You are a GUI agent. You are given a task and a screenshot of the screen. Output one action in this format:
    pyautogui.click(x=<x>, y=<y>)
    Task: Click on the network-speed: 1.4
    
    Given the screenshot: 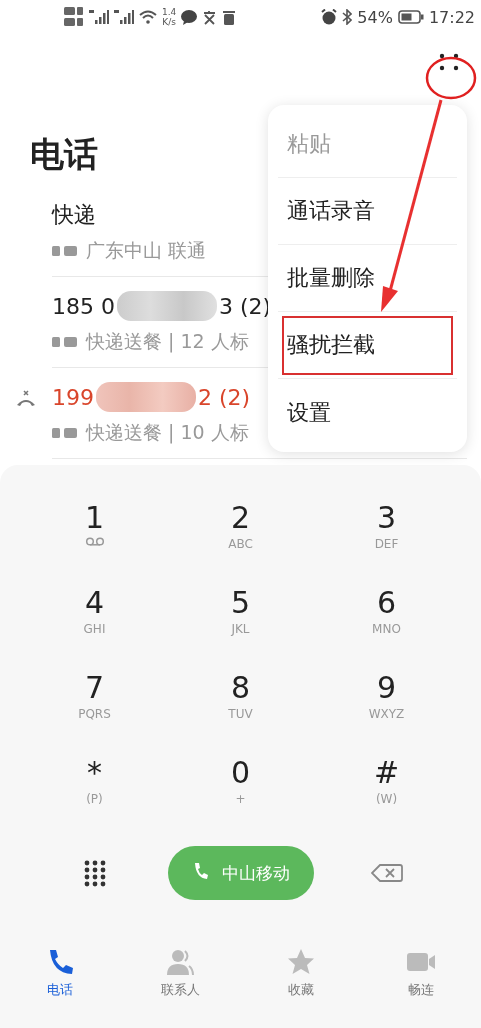 What is the action you would take?
    pyautogui.click(x=169, y=12)
    